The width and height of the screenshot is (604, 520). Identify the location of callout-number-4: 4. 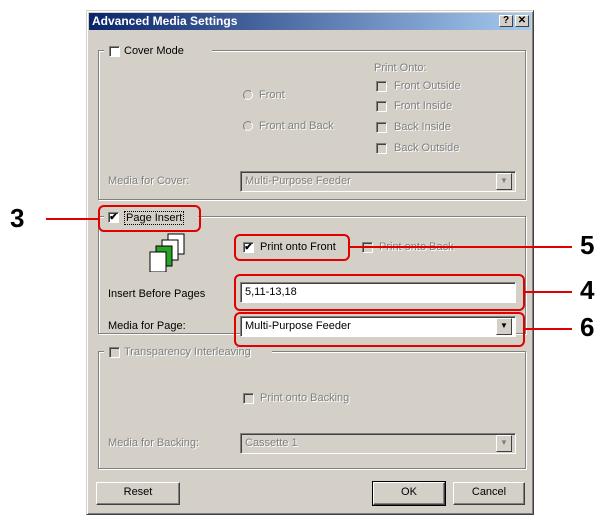
(587, 290).